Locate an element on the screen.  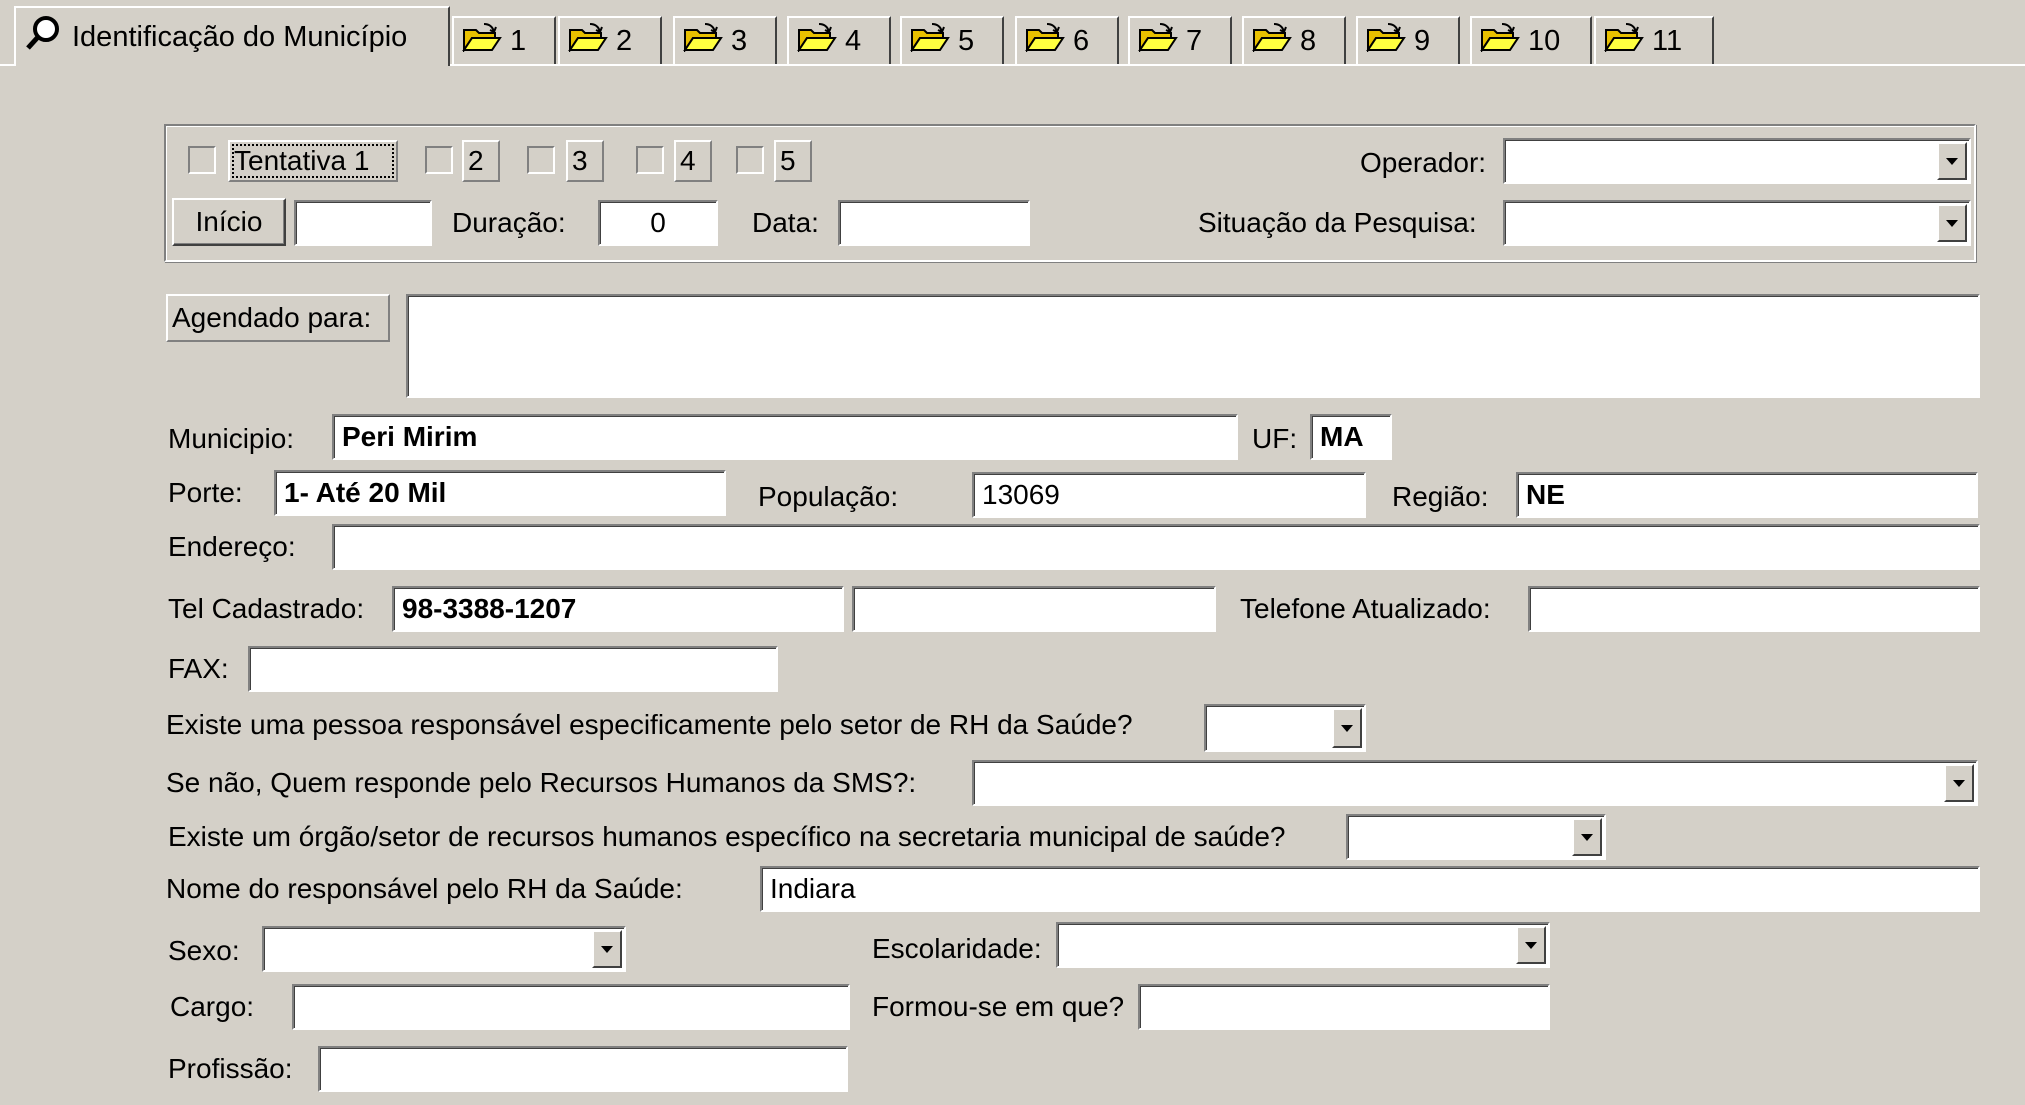
attempt-3-checkbox is located at coordinates (541, 160).